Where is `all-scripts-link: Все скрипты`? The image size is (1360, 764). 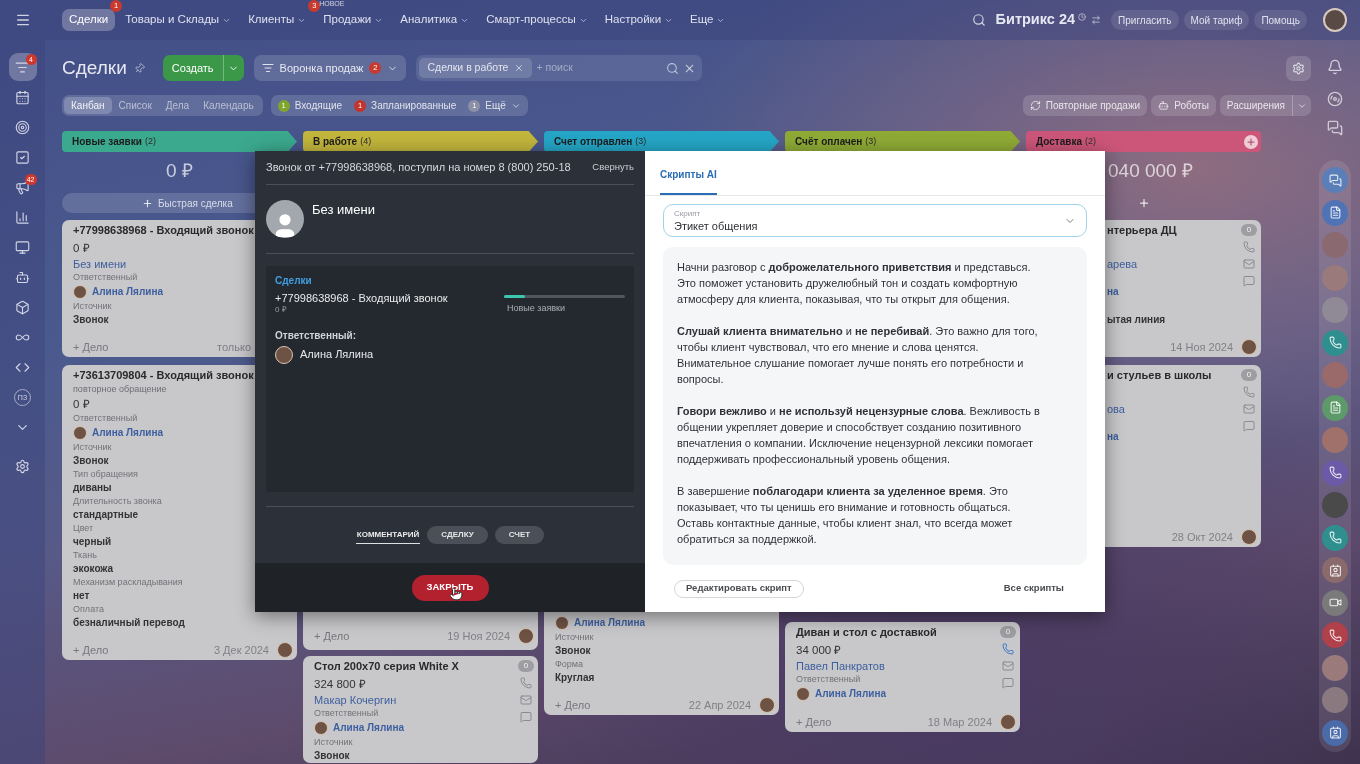 all-scripts-link: Все скрипты is located at coordinates (1033, 588).